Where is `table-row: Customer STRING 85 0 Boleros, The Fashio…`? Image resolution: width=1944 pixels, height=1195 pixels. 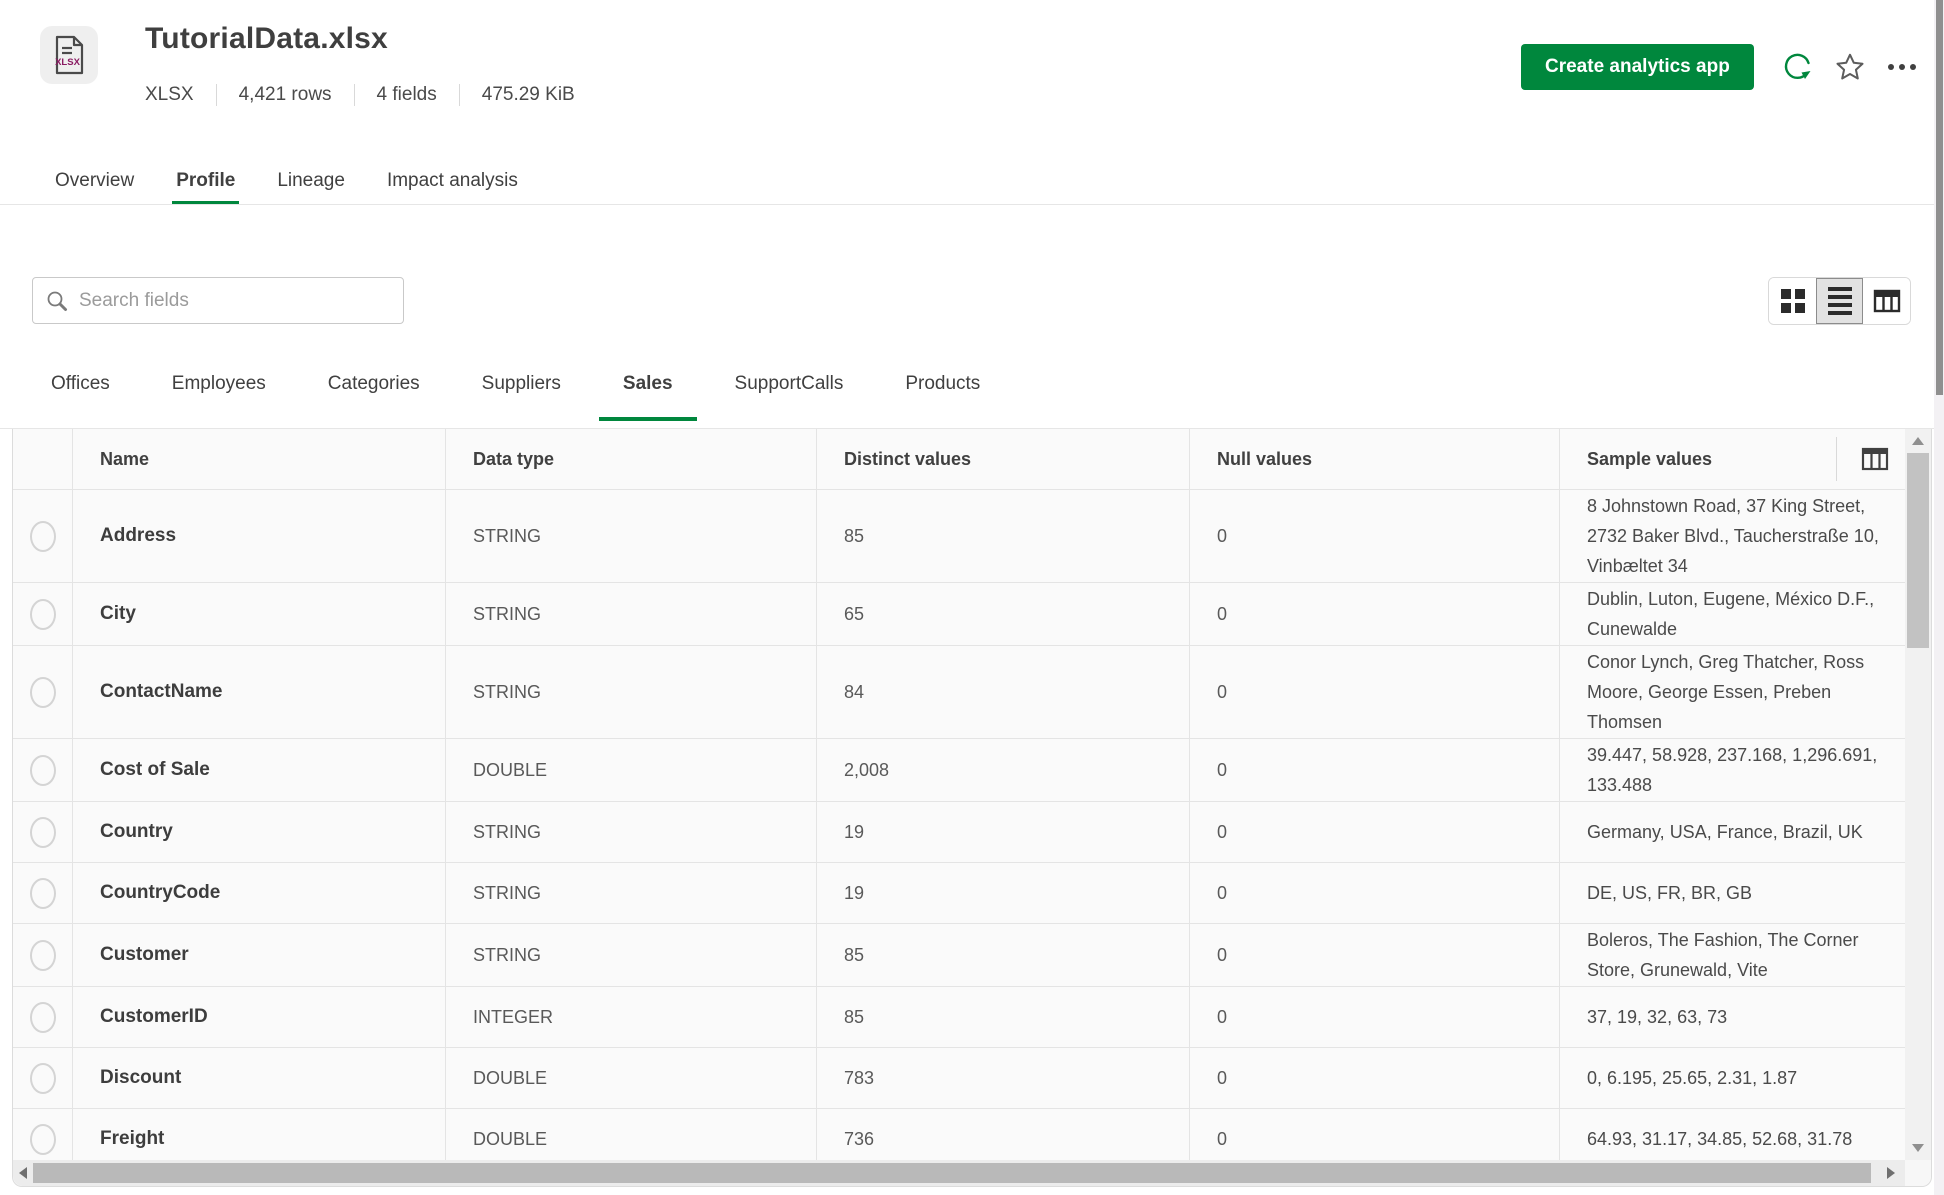 table-row: Customer STRING 85 0 Boleros, The Fashio… is located at coordinates (959, 955).